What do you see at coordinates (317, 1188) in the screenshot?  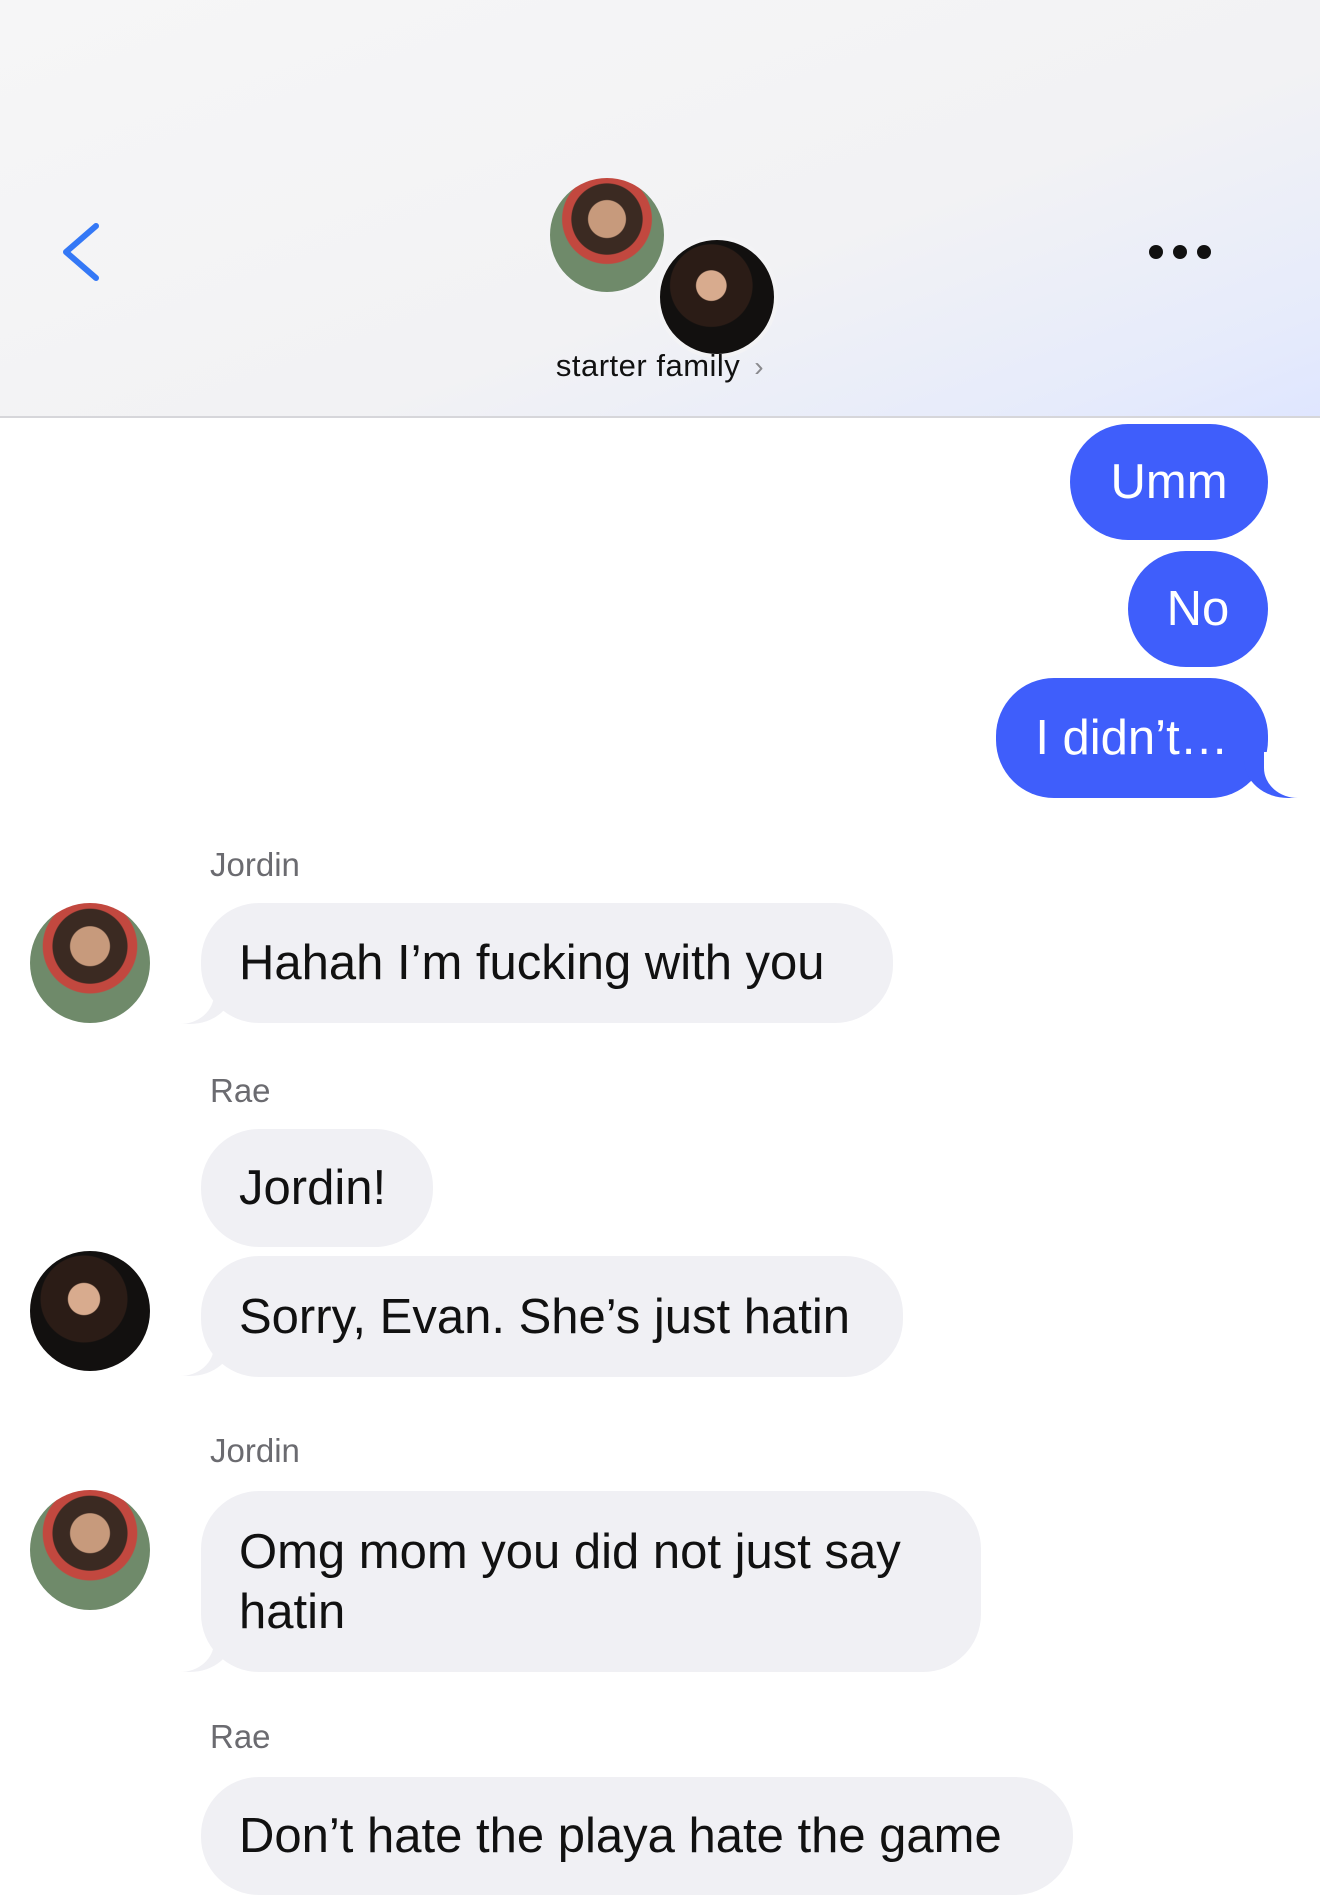 I see `incoming-message: Jordin!` at bounding box center [317, 1188].